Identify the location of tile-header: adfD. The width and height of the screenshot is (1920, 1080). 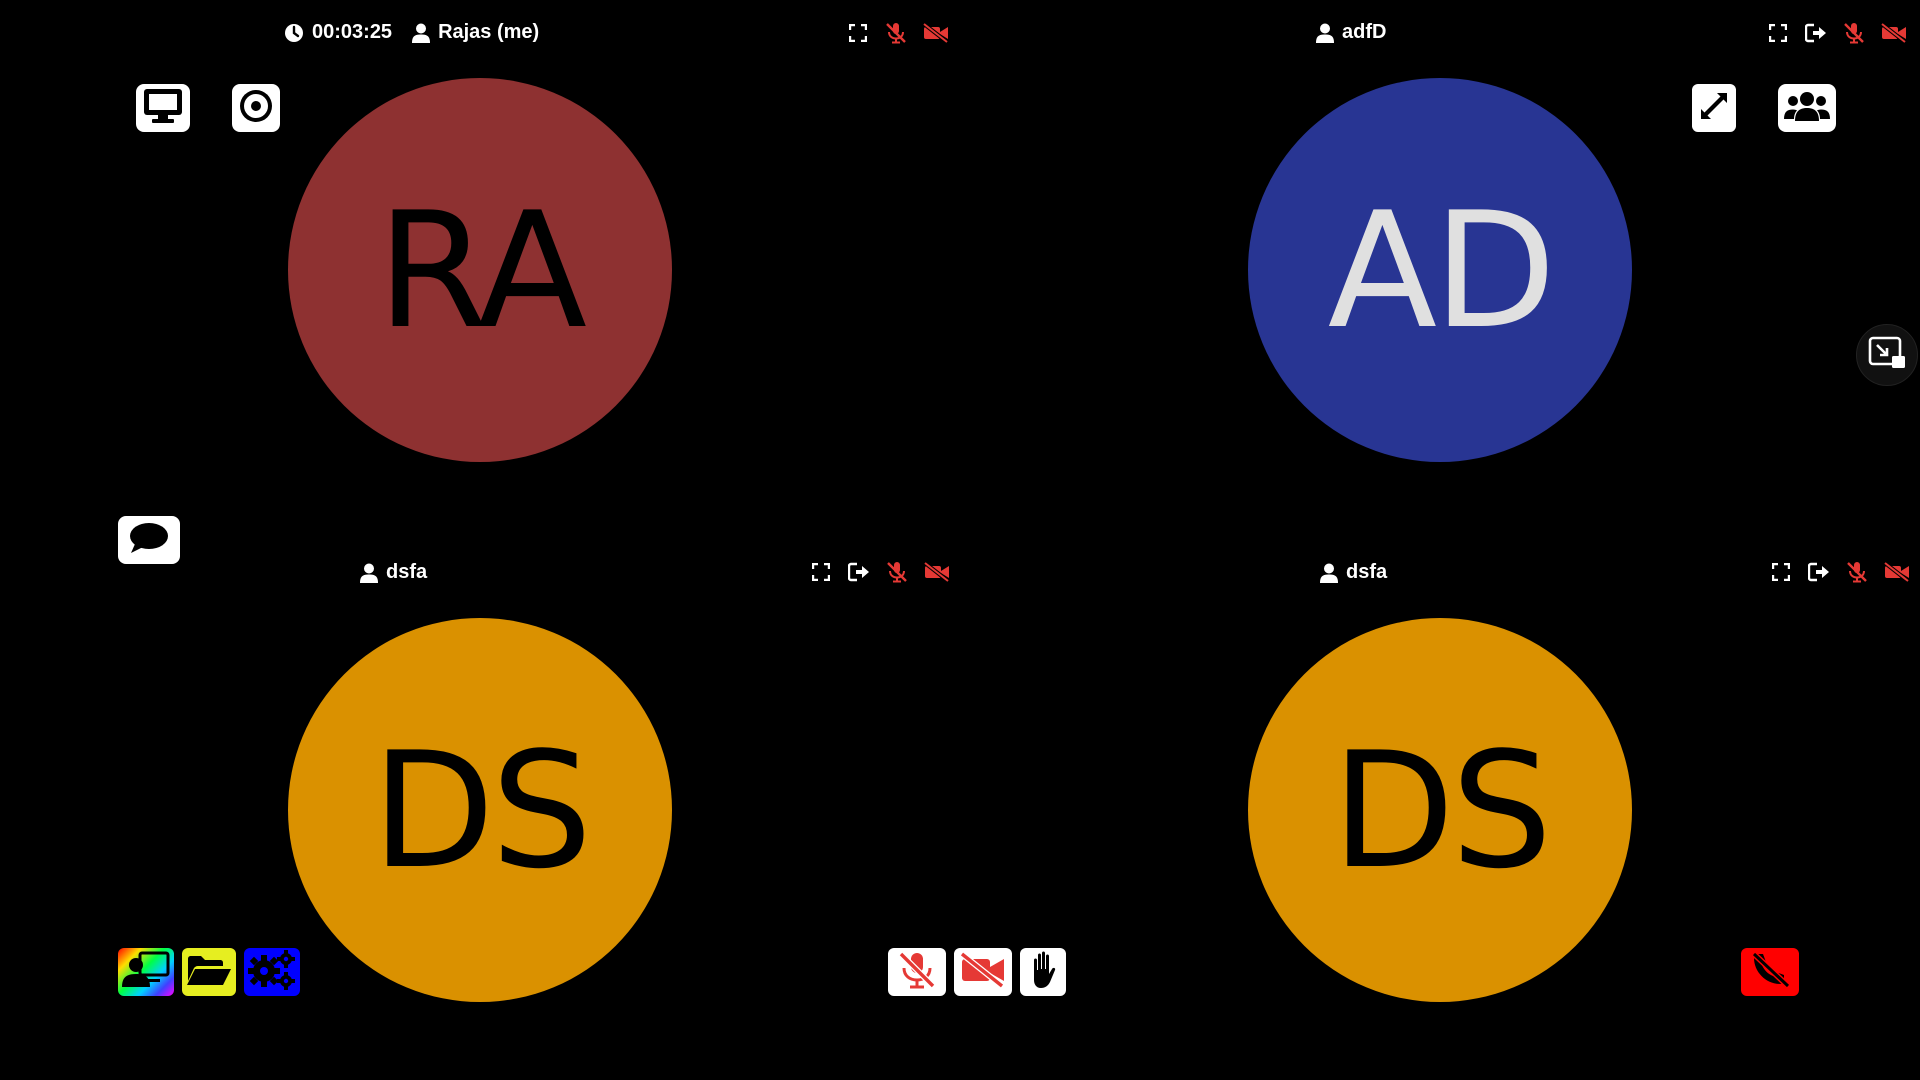
(1351, 32).